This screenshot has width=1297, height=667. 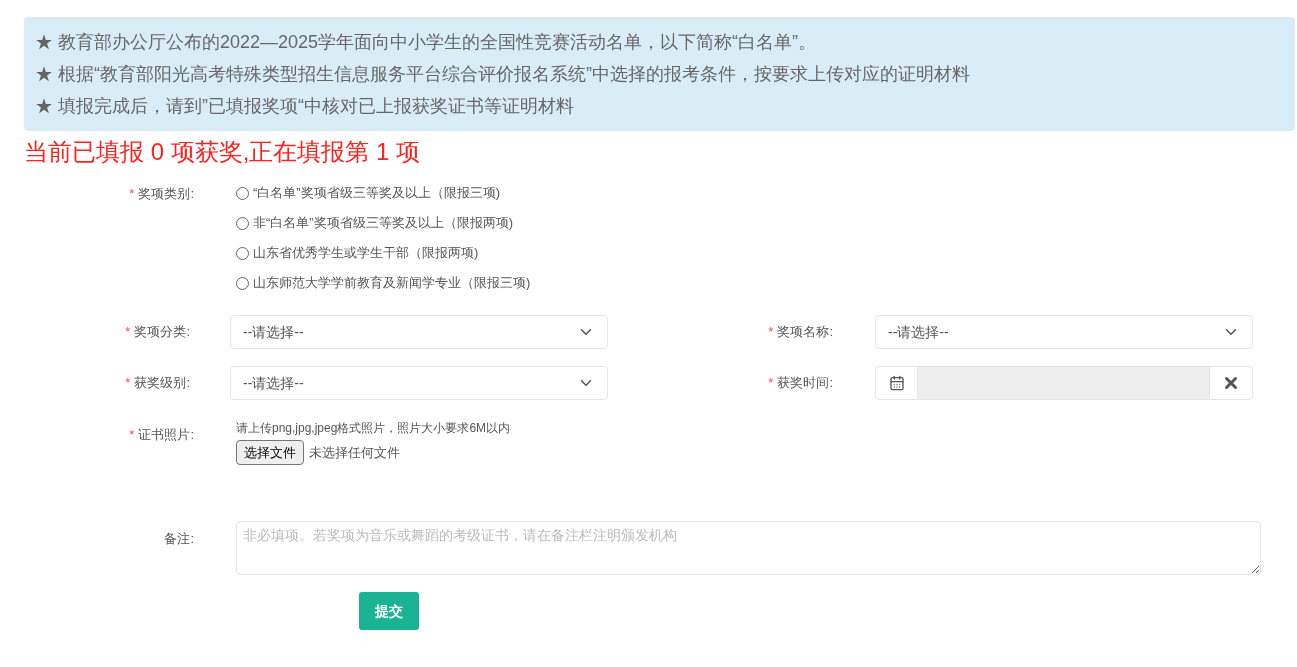 What do you see at coordinates (166, 435) in the screenshot?
I see `field-label: 证书照片:` at bounding box center [166, 435].